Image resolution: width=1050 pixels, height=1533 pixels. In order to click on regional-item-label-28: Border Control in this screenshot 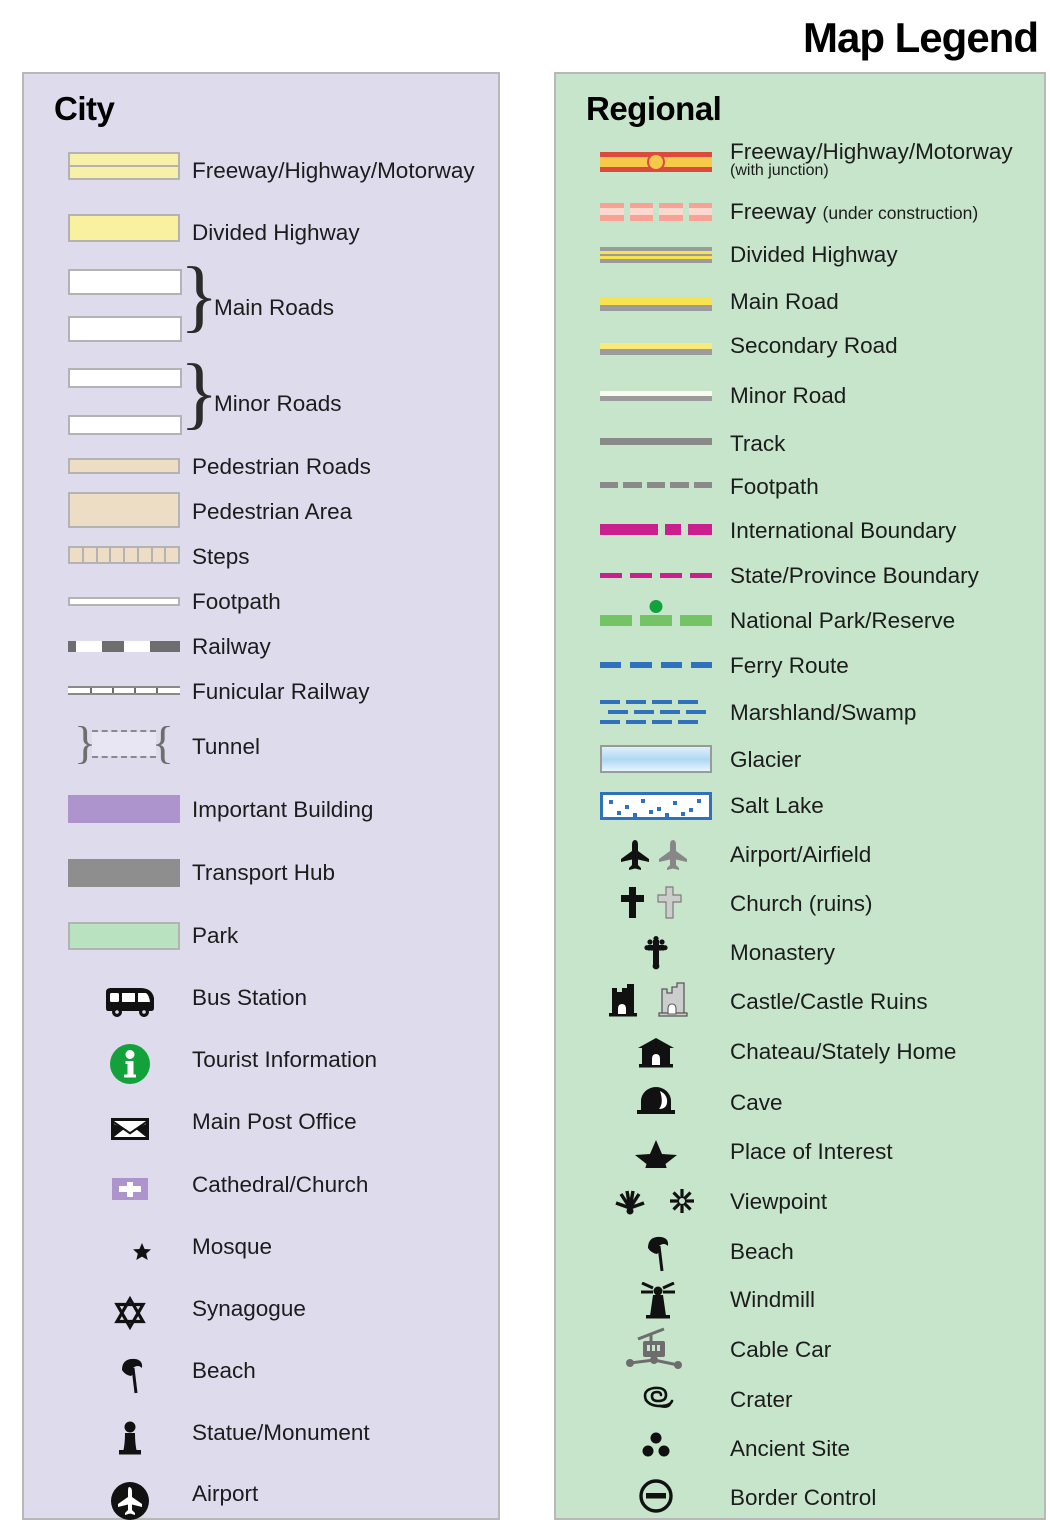, I will do `click(803, 1497)`.